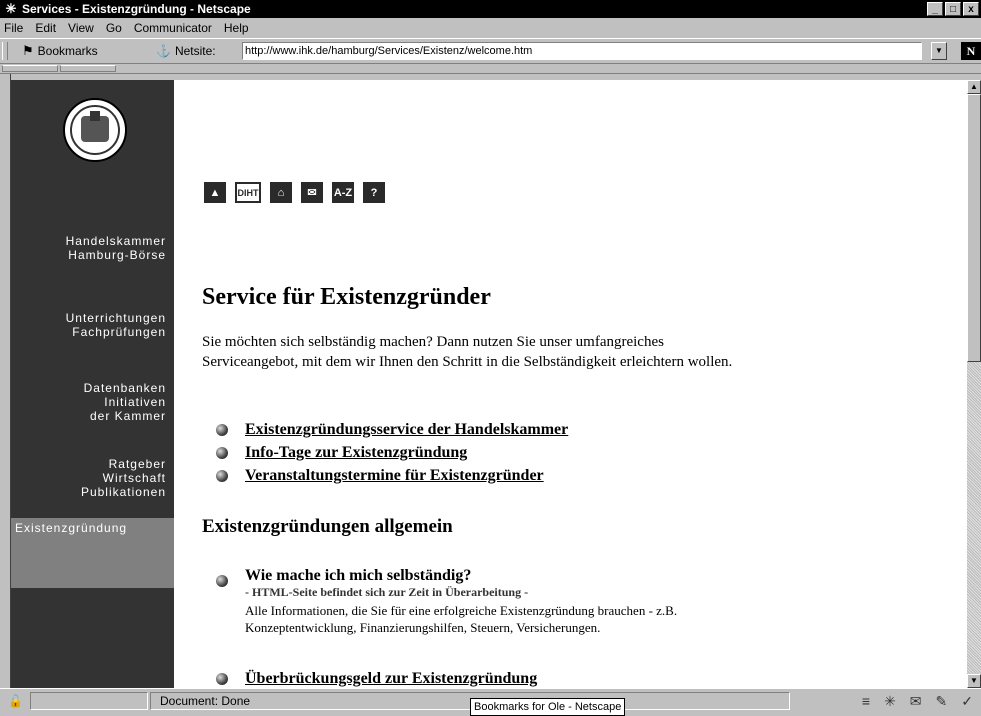  I want to click on component-bar: ≡ ✳ ✉ ✎ ✓, so click(917, 701).